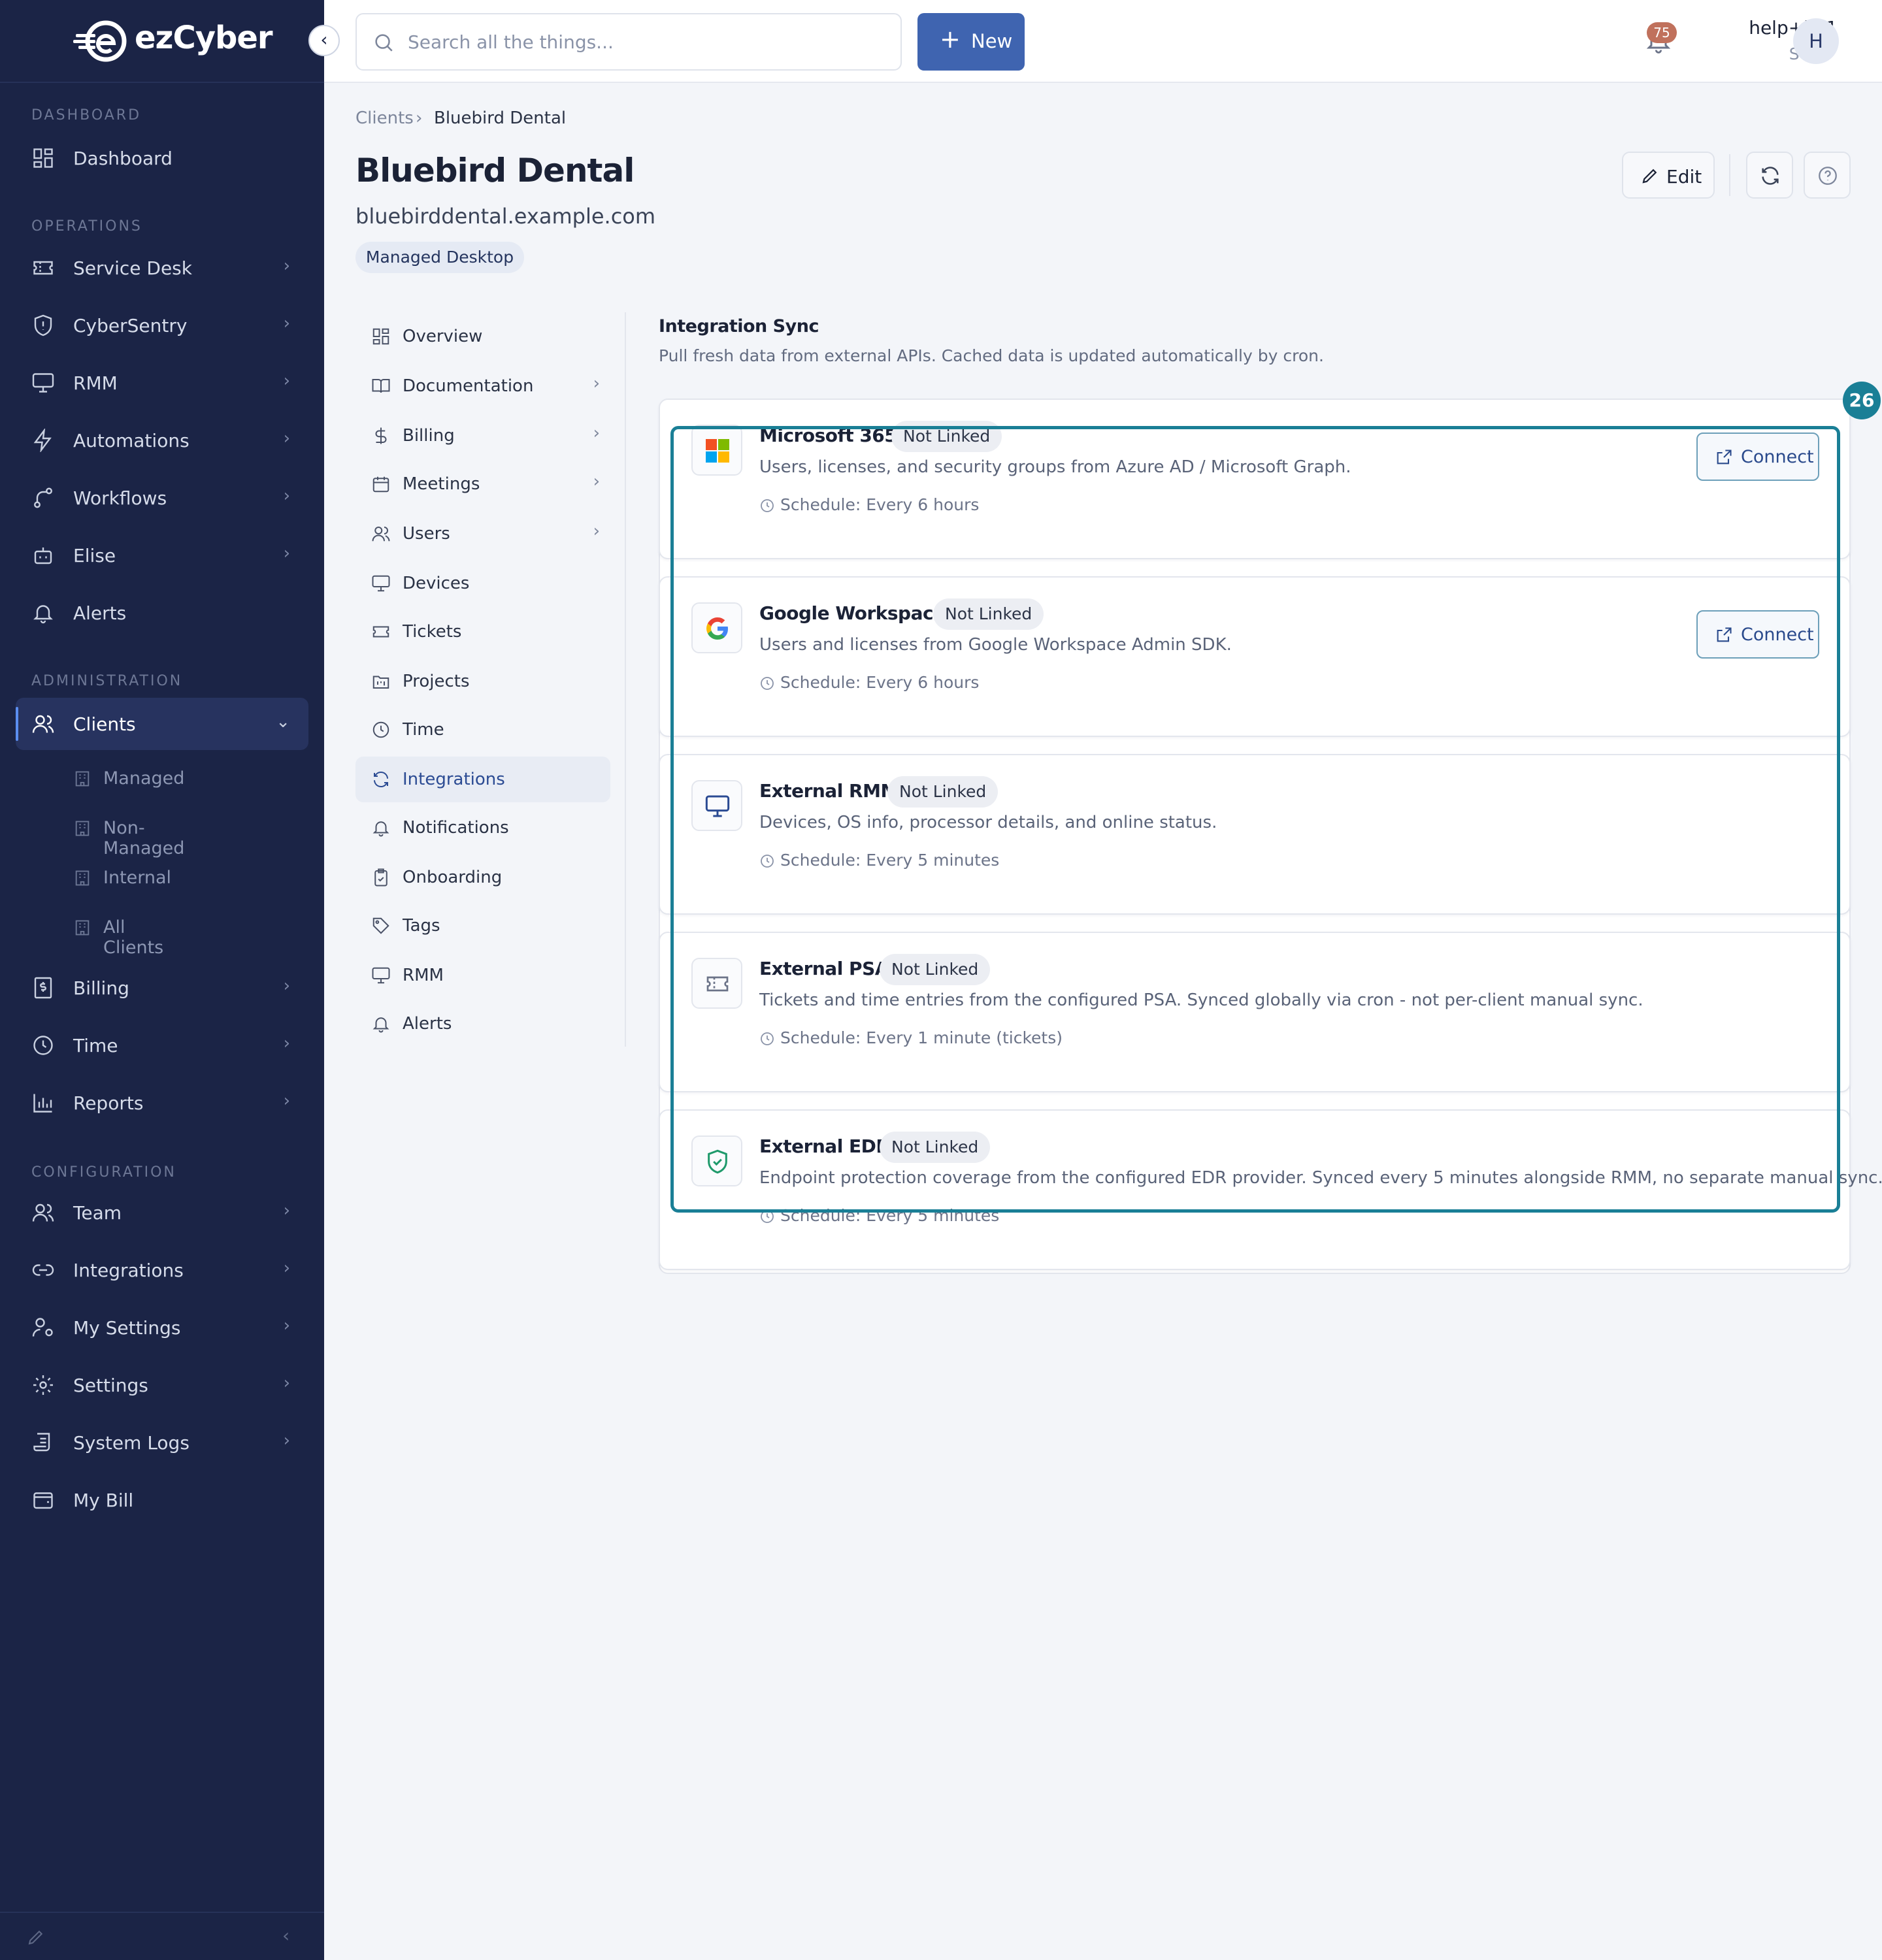  I want to click on sidebar-item-cybersentry: CyberSentry ›, so click(162, 325).